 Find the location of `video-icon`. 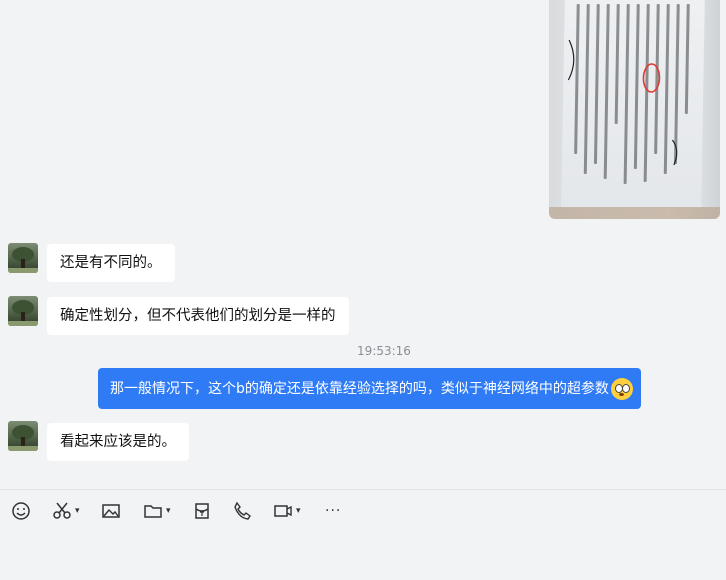

video-icon is located at coordinates (283, 511).